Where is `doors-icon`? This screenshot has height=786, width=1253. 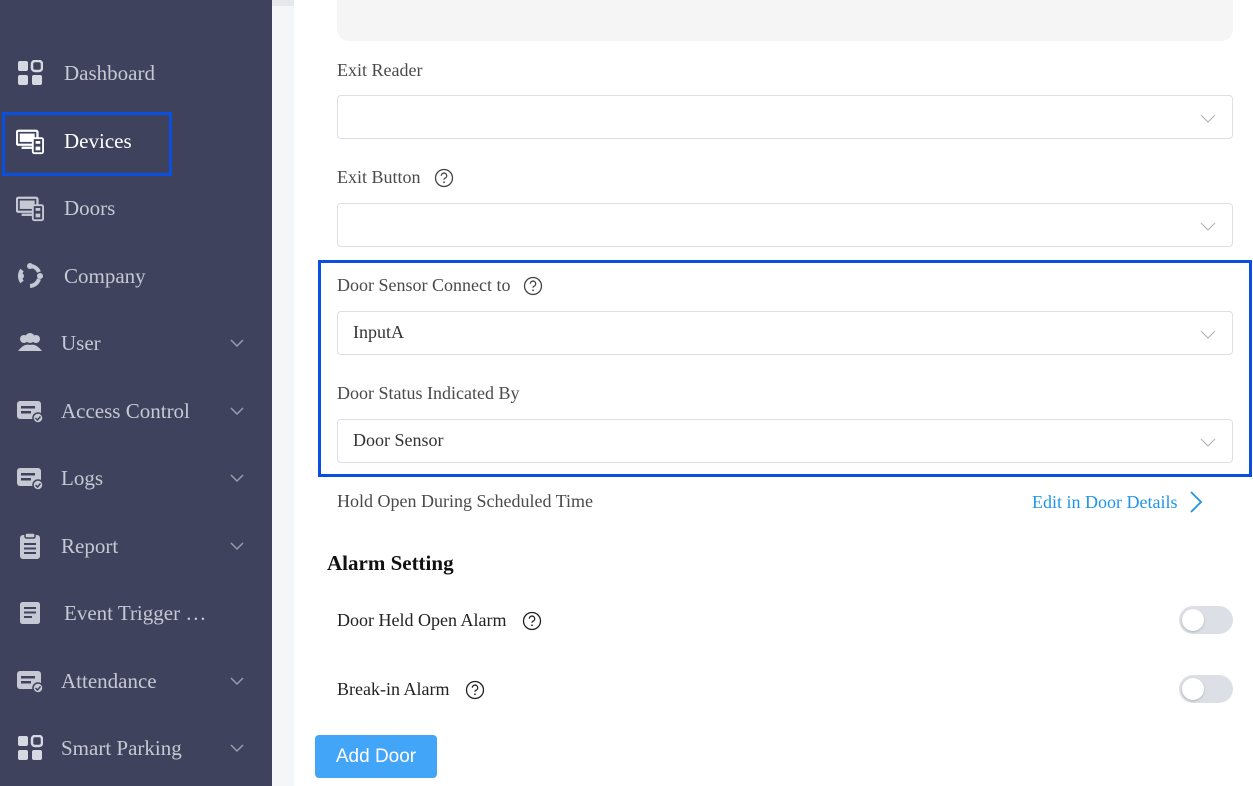
doors-icon is located at coordinates (30, 208).